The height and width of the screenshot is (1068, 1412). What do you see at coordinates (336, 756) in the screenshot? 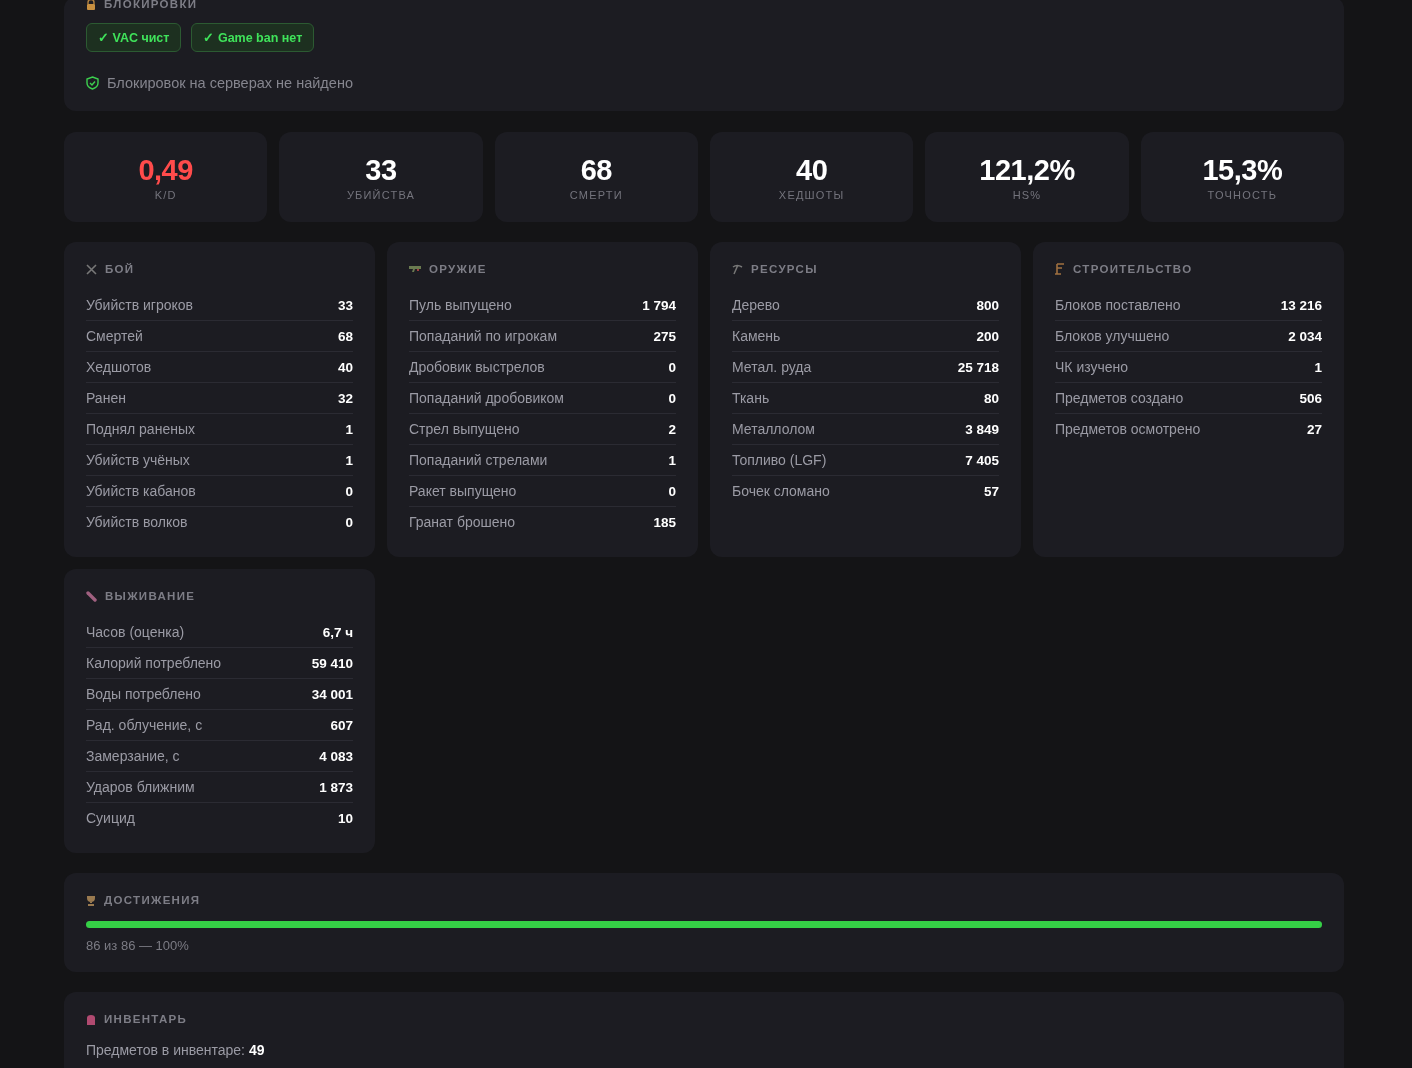
I see `stat-number: 4 083` at bounding box center [336, 756].